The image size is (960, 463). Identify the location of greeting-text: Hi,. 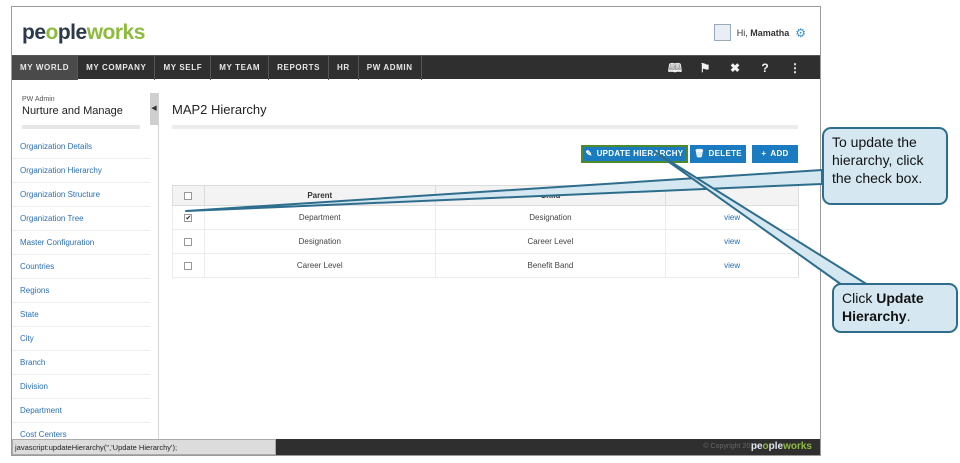
(742, 32).